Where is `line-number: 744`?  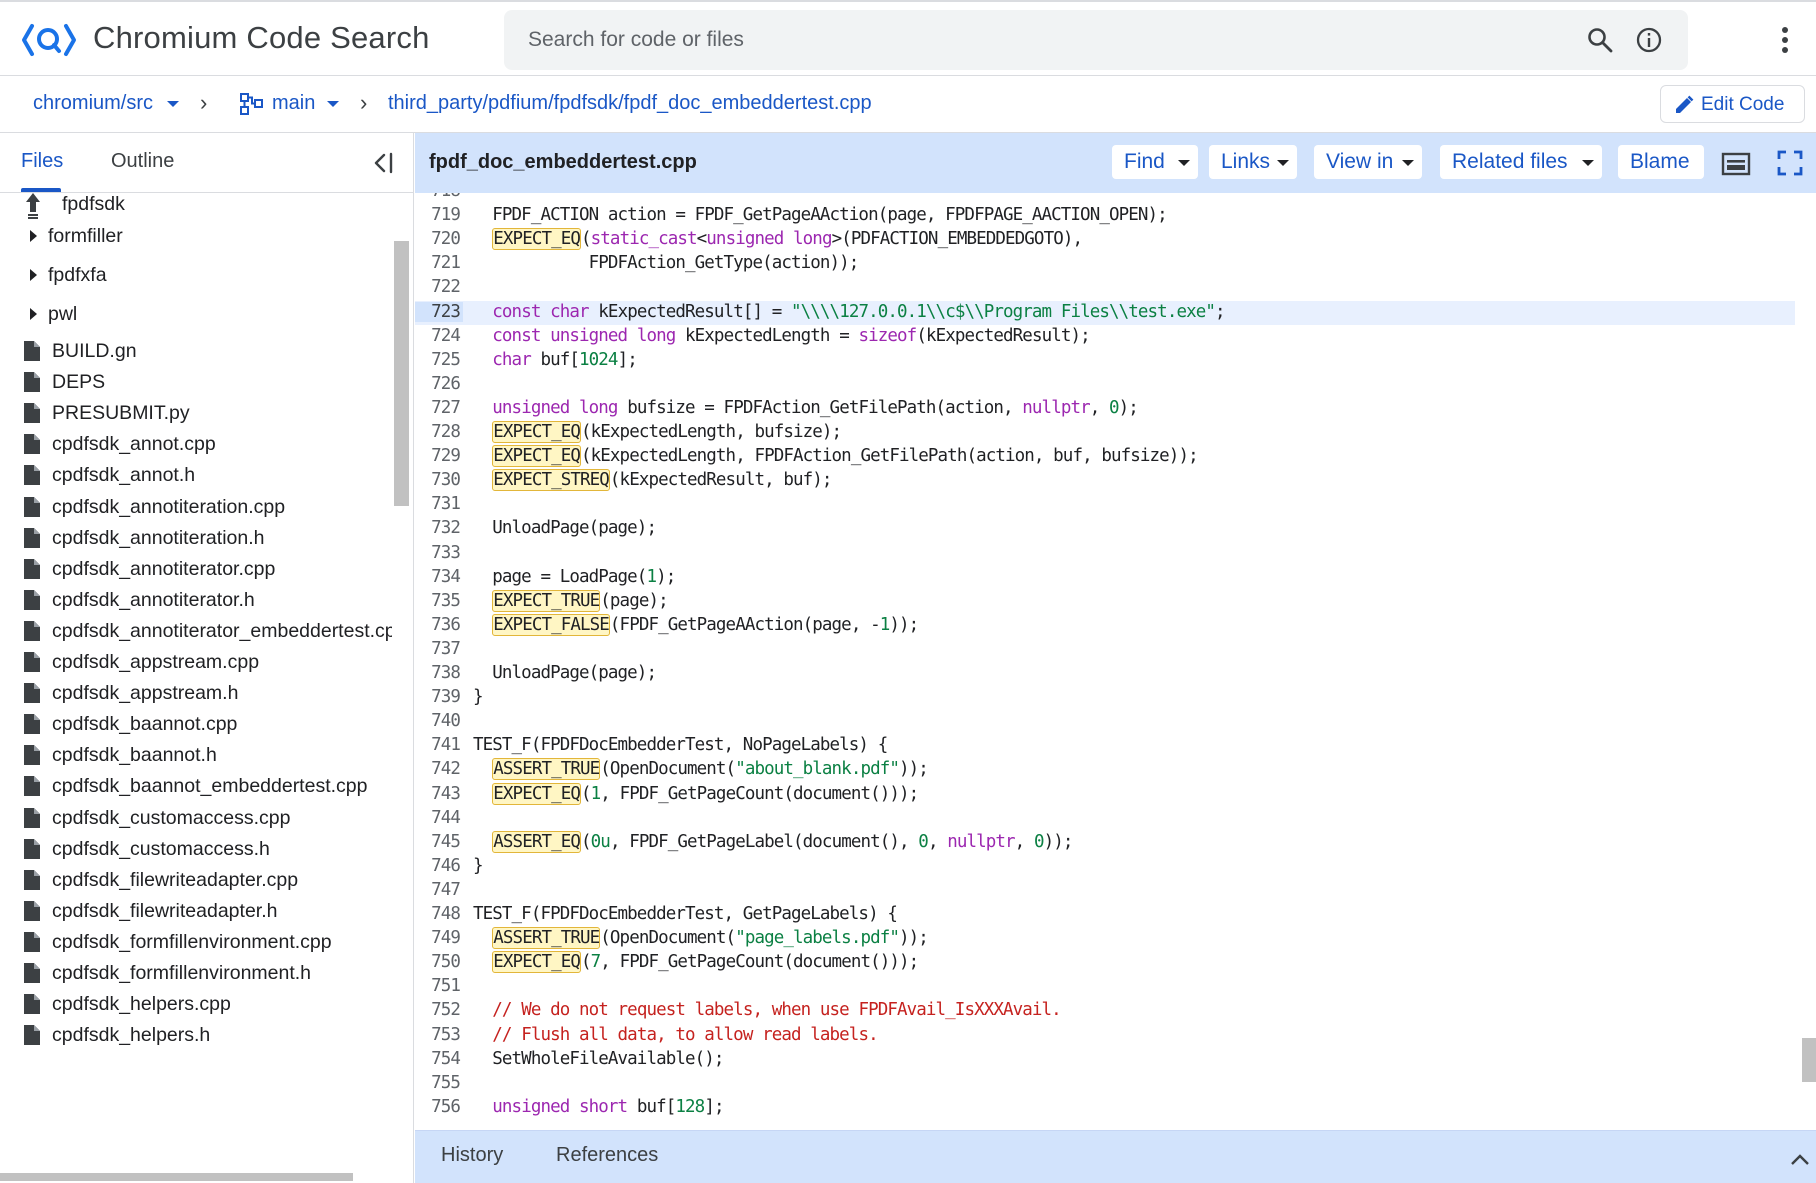
line-number: 744 is located at coordinates (438, 818).